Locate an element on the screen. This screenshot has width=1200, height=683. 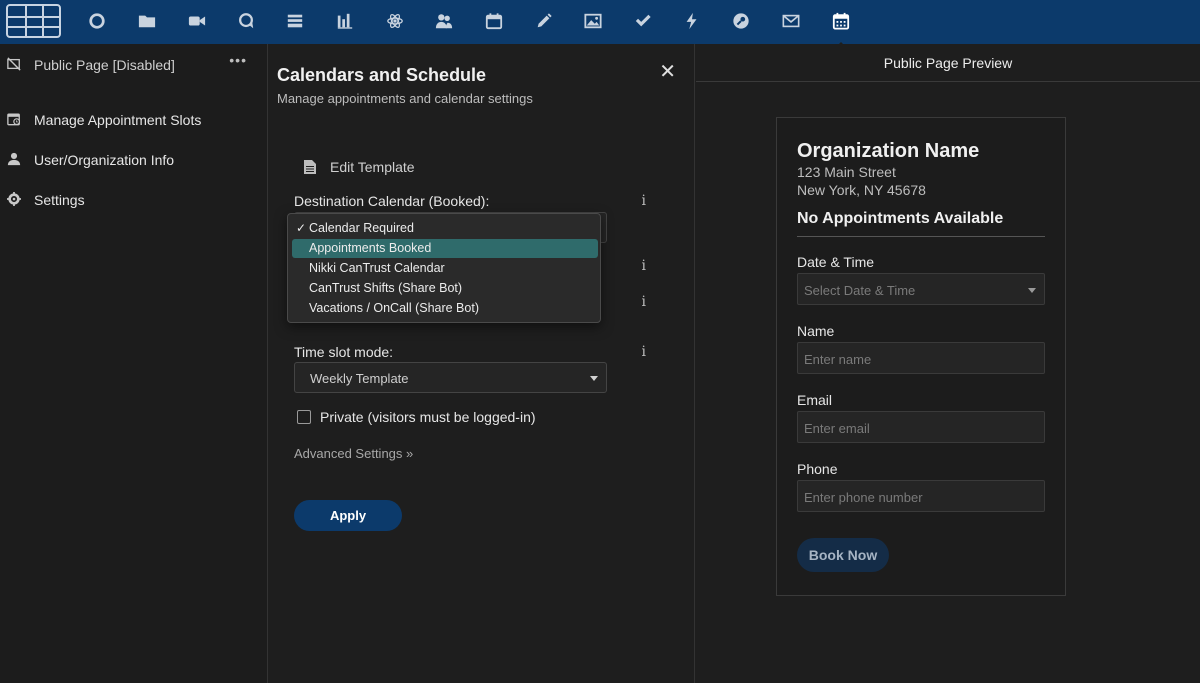
date-time-placeholder: Select Date & Time is located at coordinates (860, 290).